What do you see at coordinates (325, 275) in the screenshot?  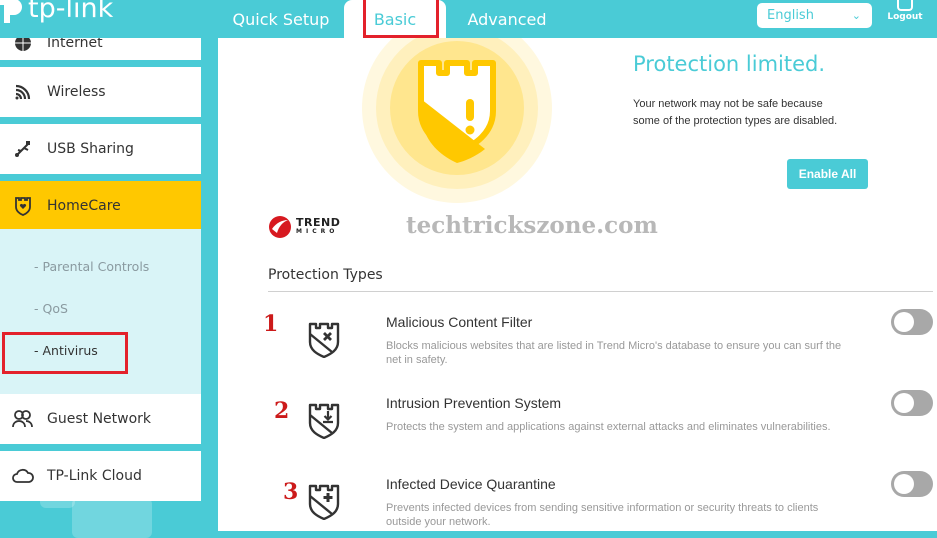 I see `protection-types-heading: Protection Types` at bounding box center [325, 275].